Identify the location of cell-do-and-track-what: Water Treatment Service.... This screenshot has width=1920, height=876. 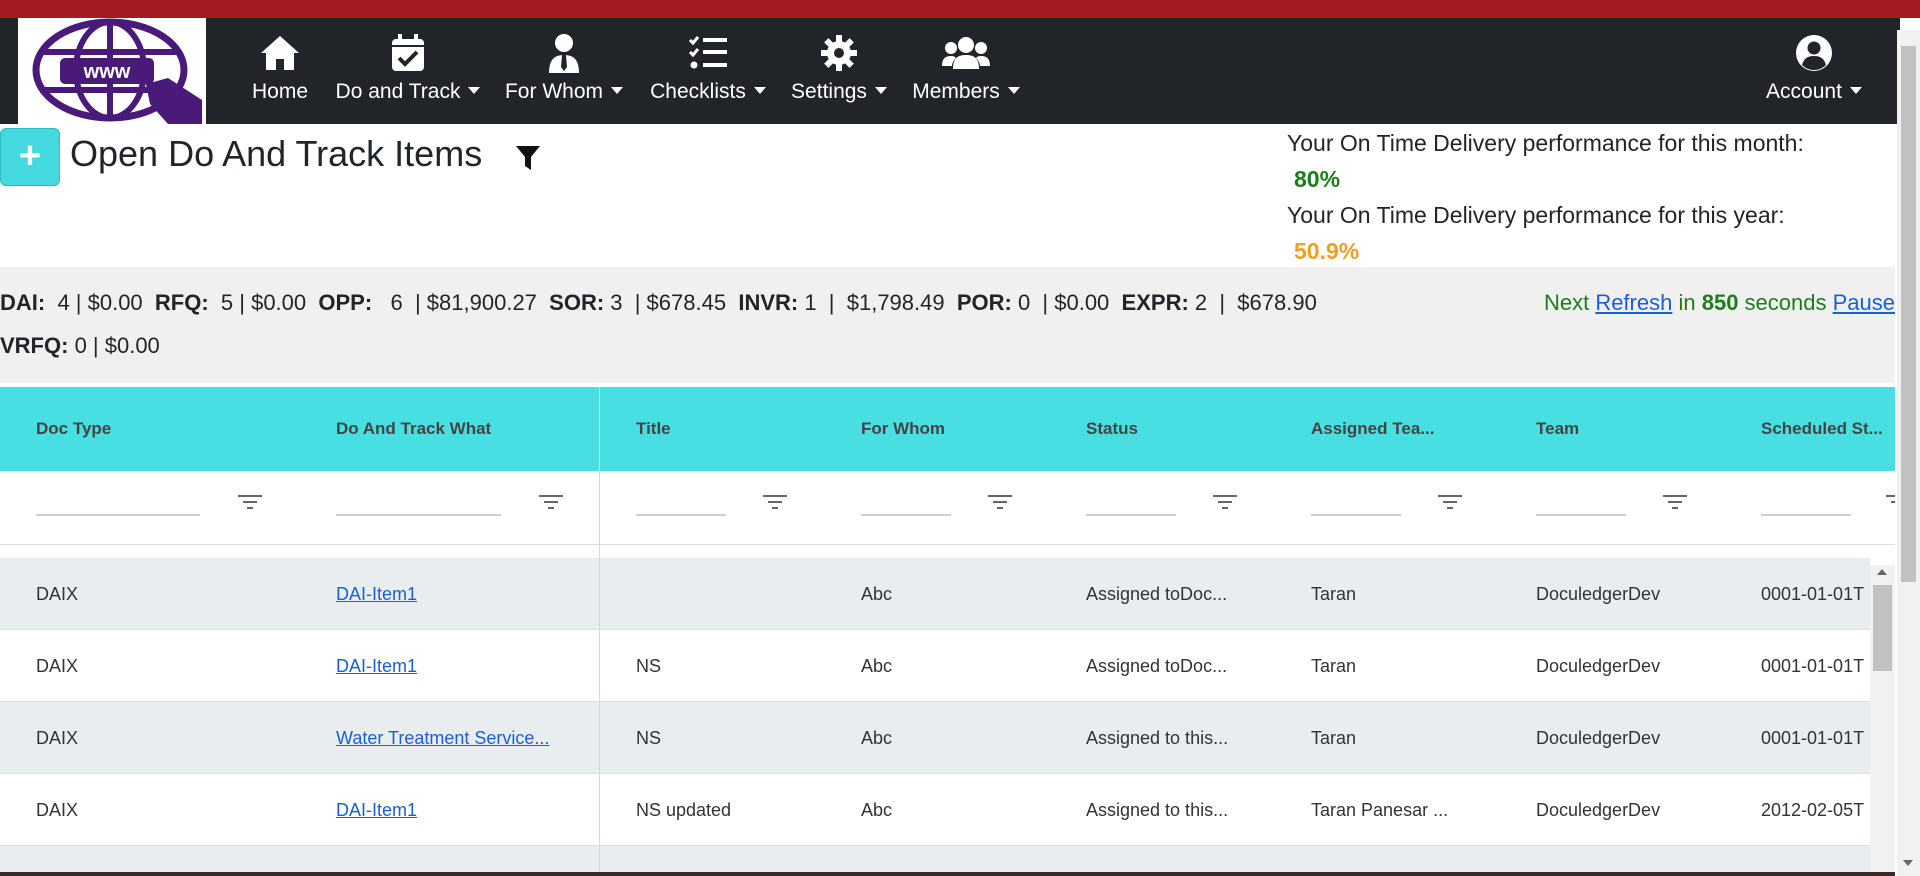
(451, 738).